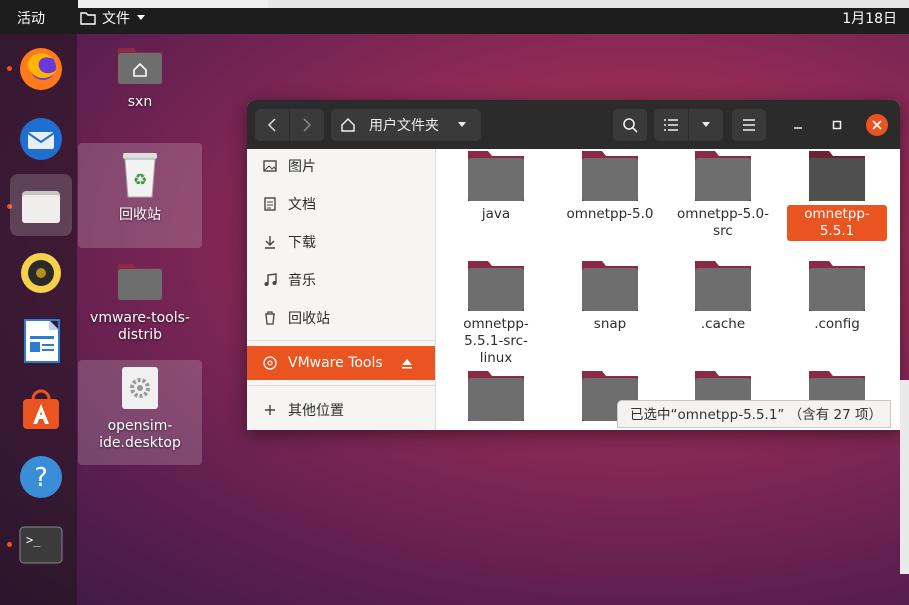 The image size is (909, 605). Describe the element at coordinates (270, 204) in the screenshot. I see `documents-icon` at that location.